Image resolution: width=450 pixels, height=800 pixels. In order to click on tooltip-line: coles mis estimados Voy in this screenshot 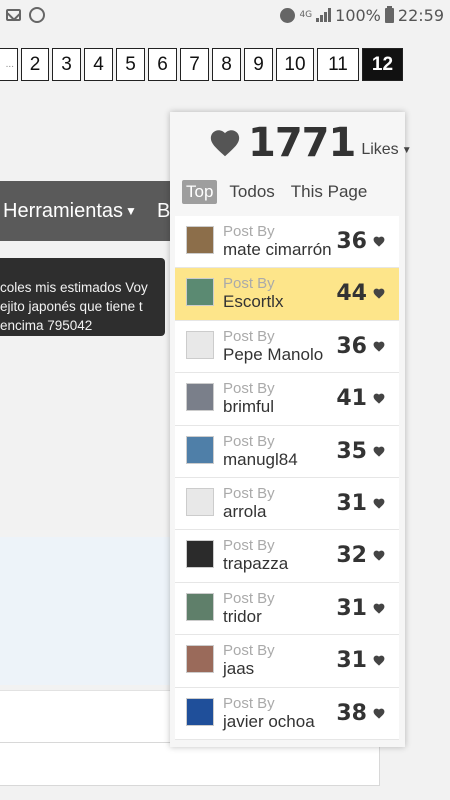, I will do `click(74, 287)`.